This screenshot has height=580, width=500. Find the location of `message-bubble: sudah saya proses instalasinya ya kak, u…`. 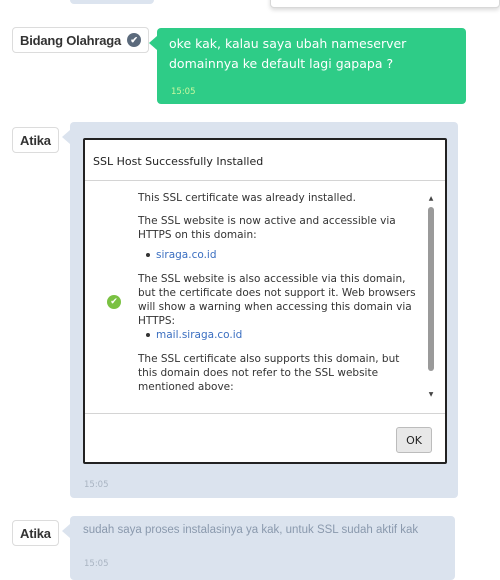

message-bubble: sudah saya proses instalasinya ya kak, u… is located at coordinates (258, 548).